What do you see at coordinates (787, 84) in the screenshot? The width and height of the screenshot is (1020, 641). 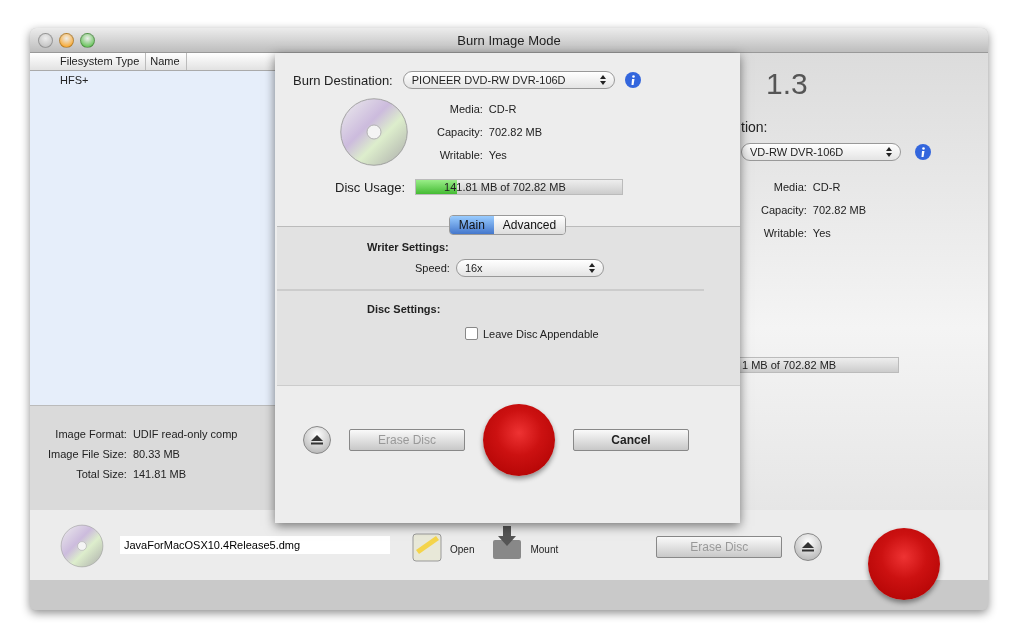 I see `panel-heading: 1.3` at bounding box center [787, 84].